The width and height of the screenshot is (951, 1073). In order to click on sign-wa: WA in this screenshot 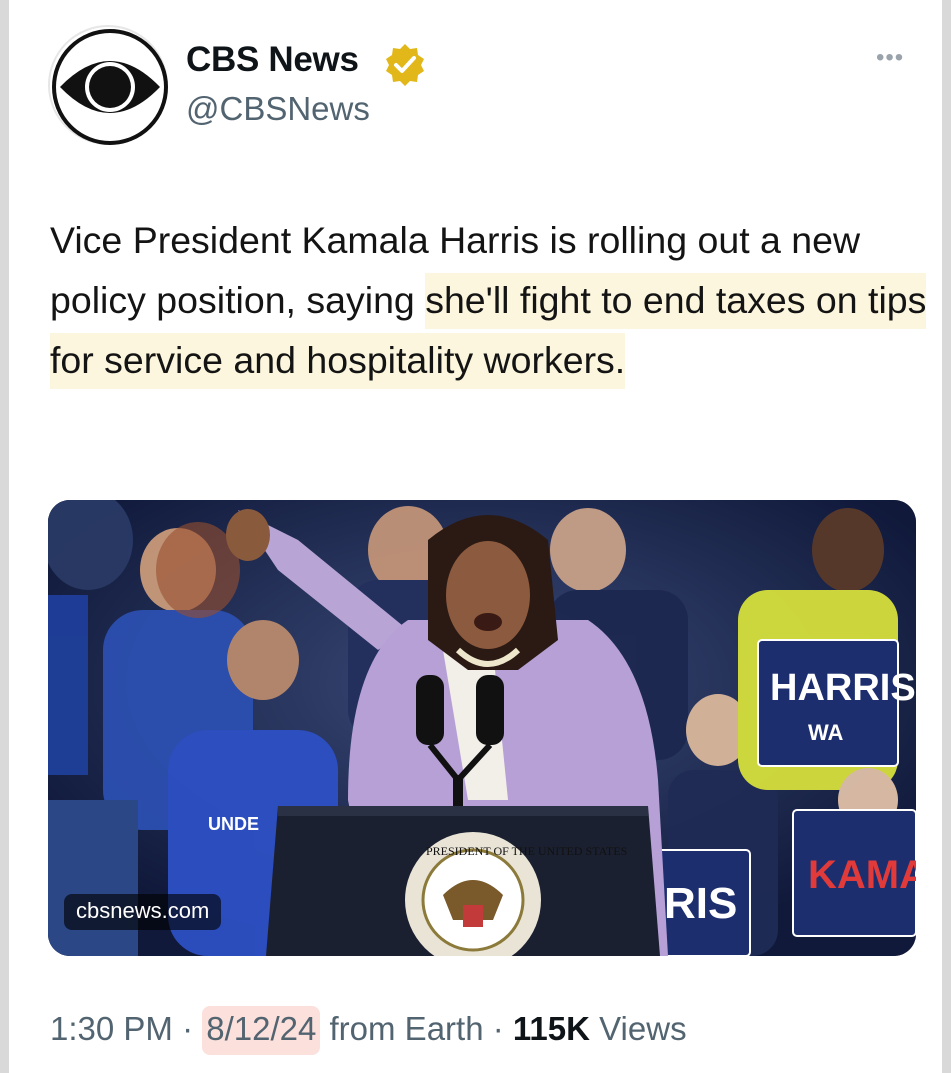, I will do `click(826, 732)`.